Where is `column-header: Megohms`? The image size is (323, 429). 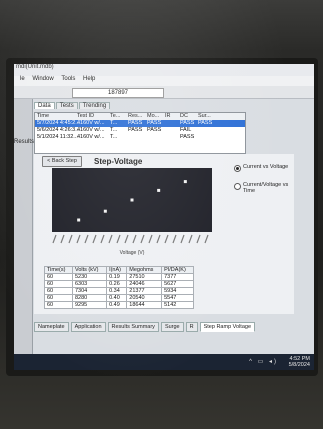
column-header: Megohms is located at coordinates (144, 270).